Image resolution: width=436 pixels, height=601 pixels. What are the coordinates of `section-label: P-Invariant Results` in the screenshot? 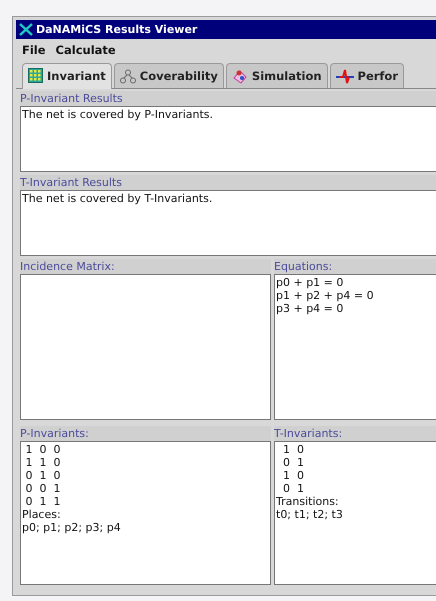 It's located at (228, 98).